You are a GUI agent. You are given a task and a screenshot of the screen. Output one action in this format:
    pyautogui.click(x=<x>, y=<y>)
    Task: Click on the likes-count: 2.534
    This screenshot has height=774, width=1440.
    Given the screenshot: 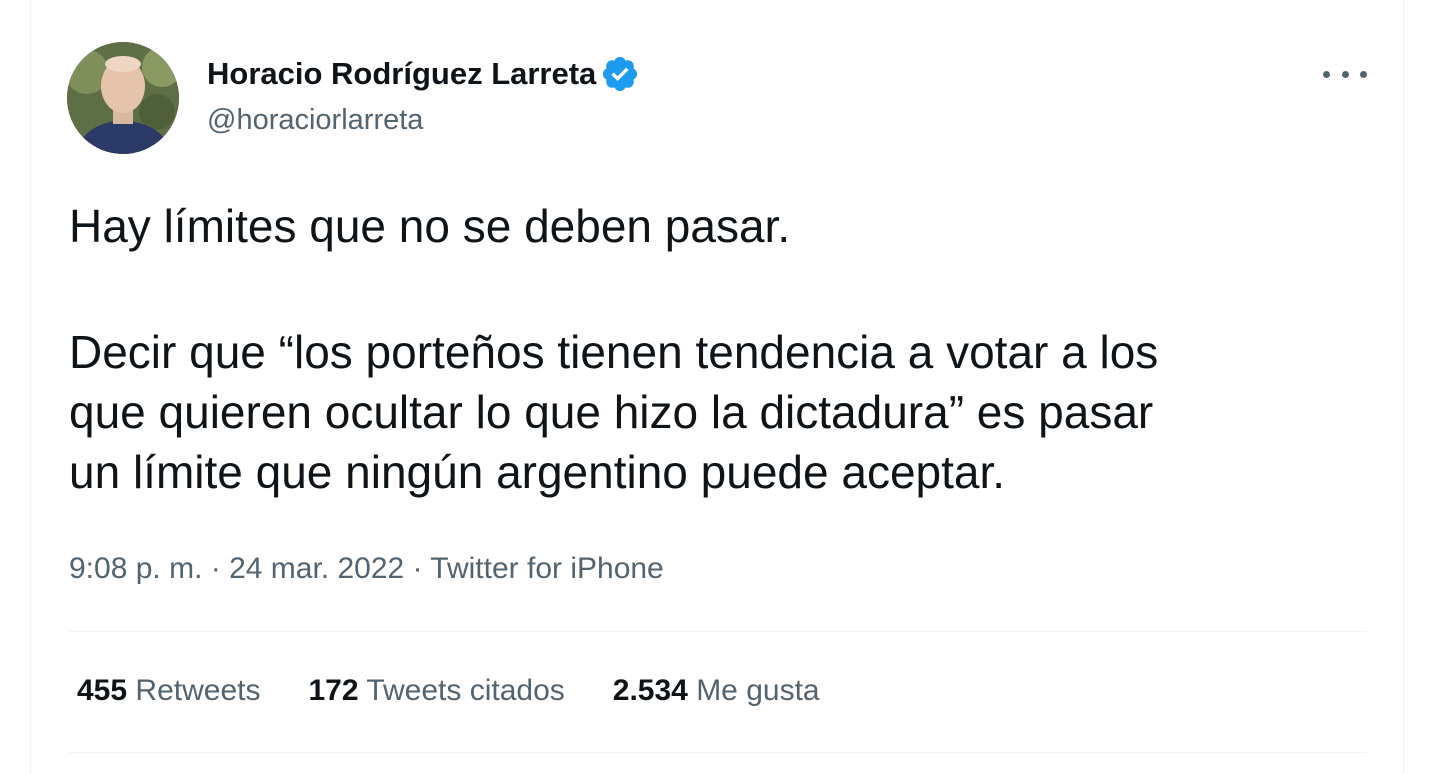 What is the action you would take?
    pyautogui.click(x=650, y=690)
    